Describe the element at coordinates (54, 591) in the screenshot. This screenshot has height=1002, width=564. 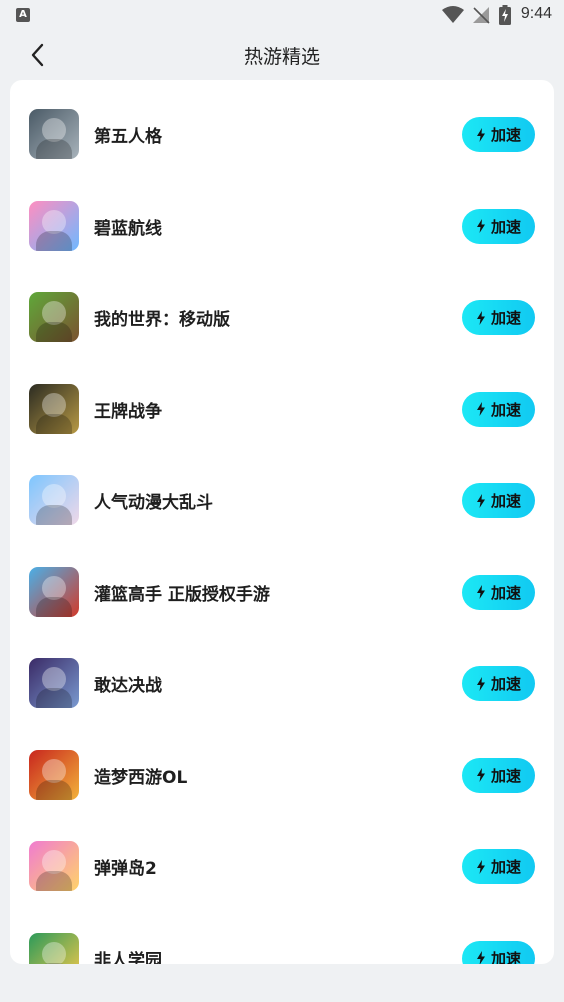
I see `slam-dunk-game-icon` at that location.